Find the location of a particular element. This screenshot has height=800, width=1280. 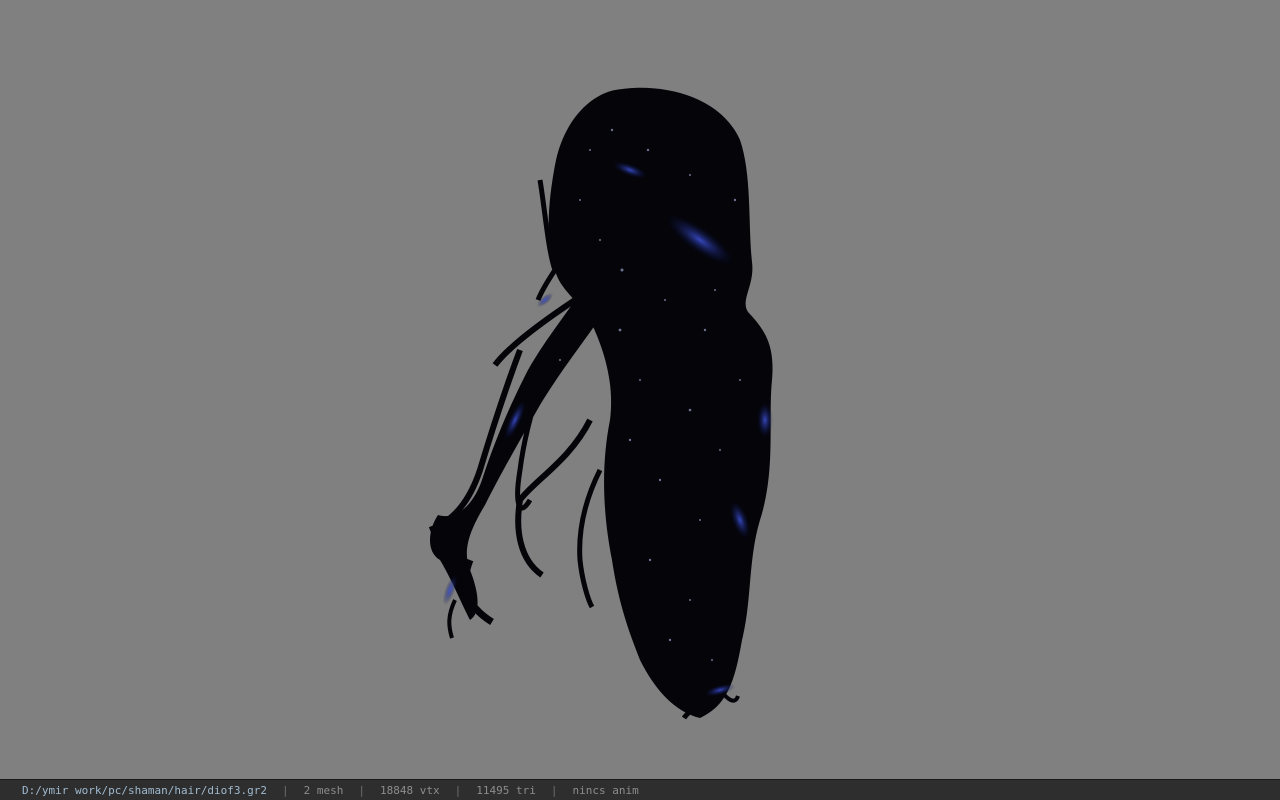

animation-status-label: nincs anim is located at coordinates (605, 790).